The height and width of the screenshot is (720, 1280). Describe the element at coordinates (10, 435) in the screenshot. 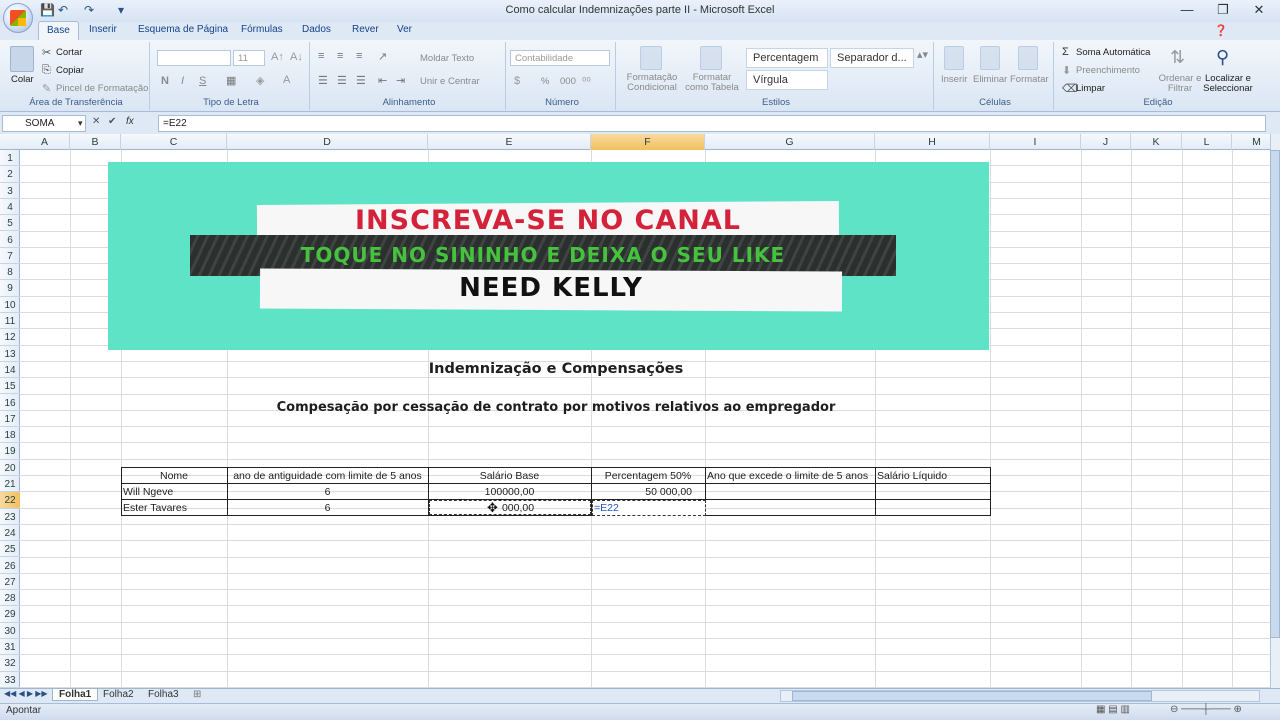

I see `row-header: 18` at that location.